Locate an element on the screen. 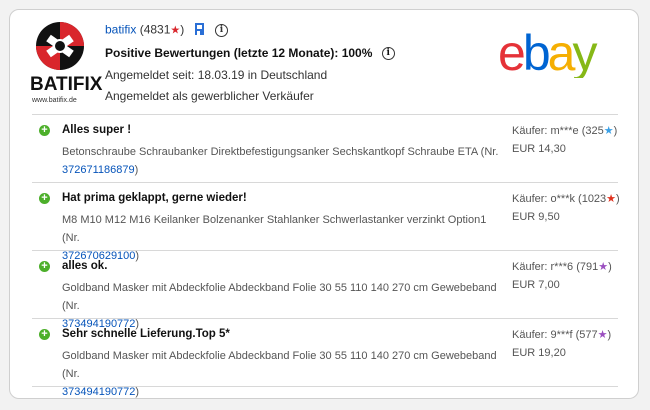  buyer-label: Käufer: 9***f (577 is located at coordinates (555, 335).